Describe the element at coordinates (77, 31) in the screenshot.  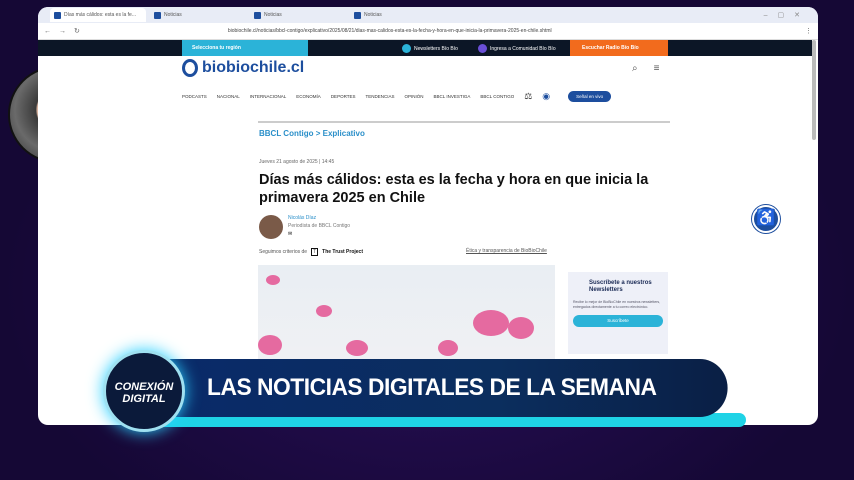
I see `reload-icon: ↻` at that location.